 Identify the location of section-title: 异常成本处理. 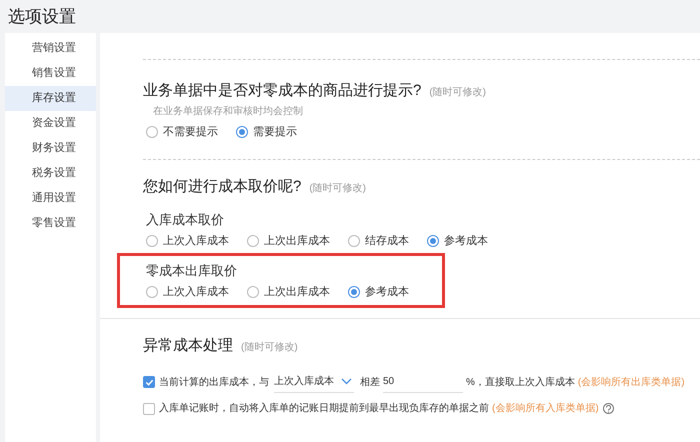
(188, 346).